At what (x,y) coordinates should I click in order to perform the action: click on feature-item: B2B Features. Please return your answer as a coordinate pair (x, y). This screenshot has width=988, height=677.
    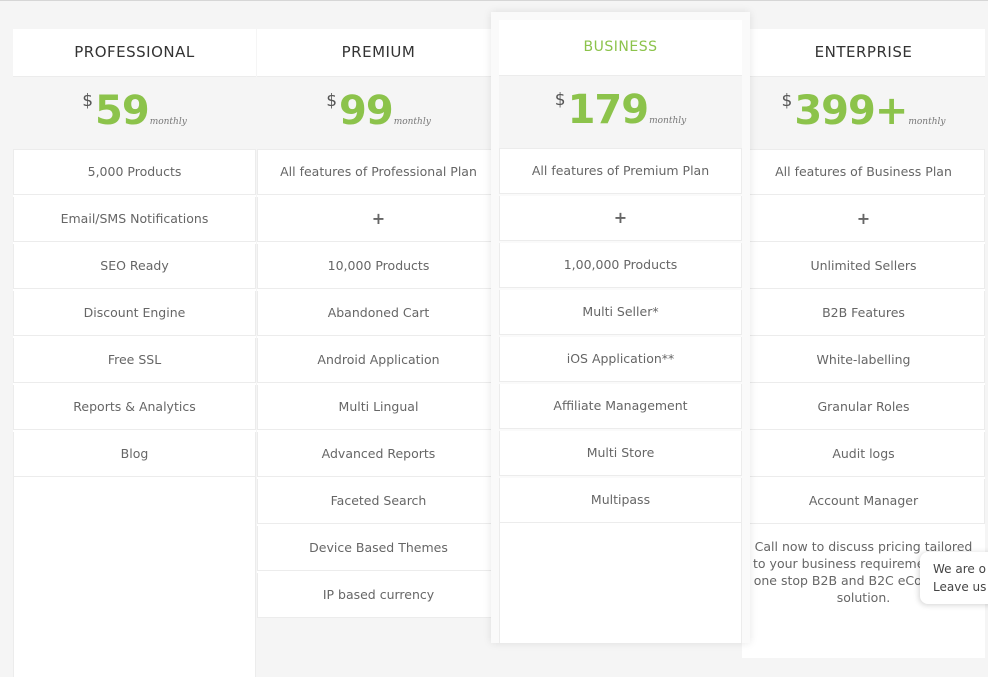
    Looking at the image, I should click on (863, 313).